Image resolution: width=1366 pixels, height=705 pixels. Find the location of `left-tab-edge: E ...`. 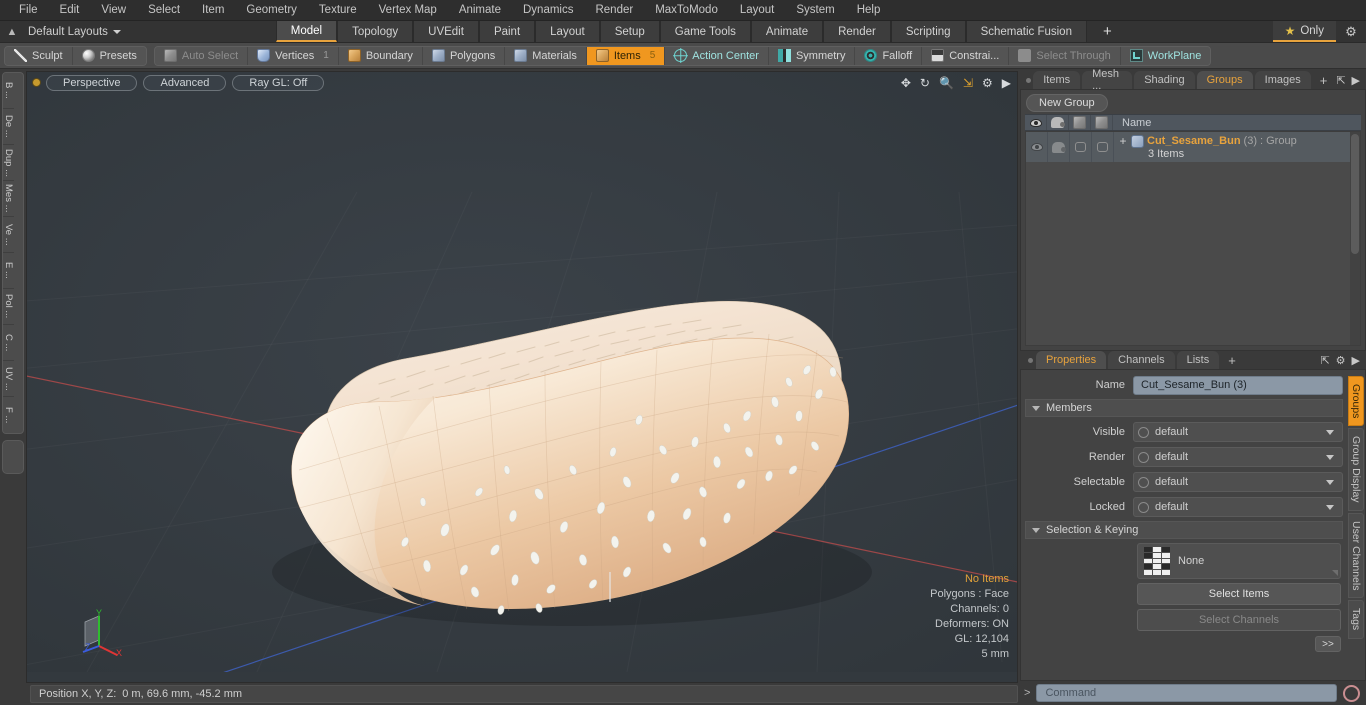

left-tab-edge: E ... is located at coordinates (8, 271).